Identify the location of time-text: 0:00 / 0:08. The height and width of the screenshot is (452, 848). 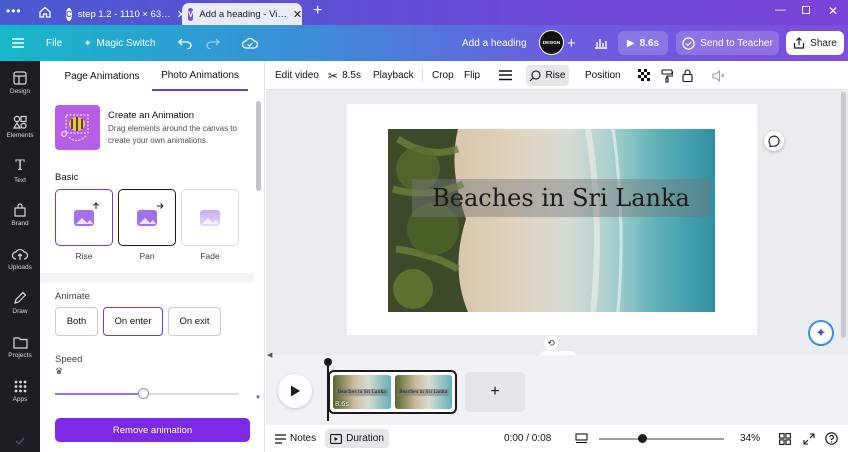
(528, 438).